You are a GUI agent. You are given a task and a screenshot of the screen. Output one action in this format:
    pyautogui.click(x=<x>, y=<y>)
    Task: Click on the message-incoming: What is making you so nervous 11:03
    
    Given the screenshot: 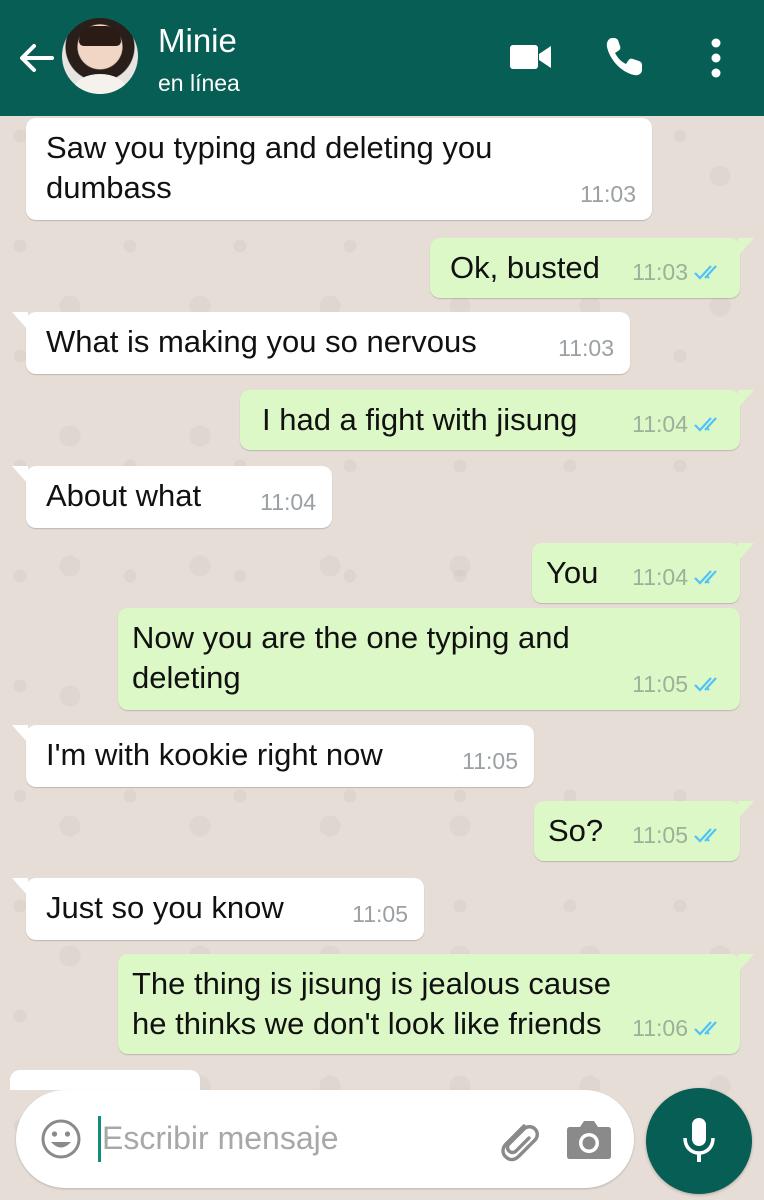 What is the action you would take?
    pyautogui.click(x=321, y=343)
    